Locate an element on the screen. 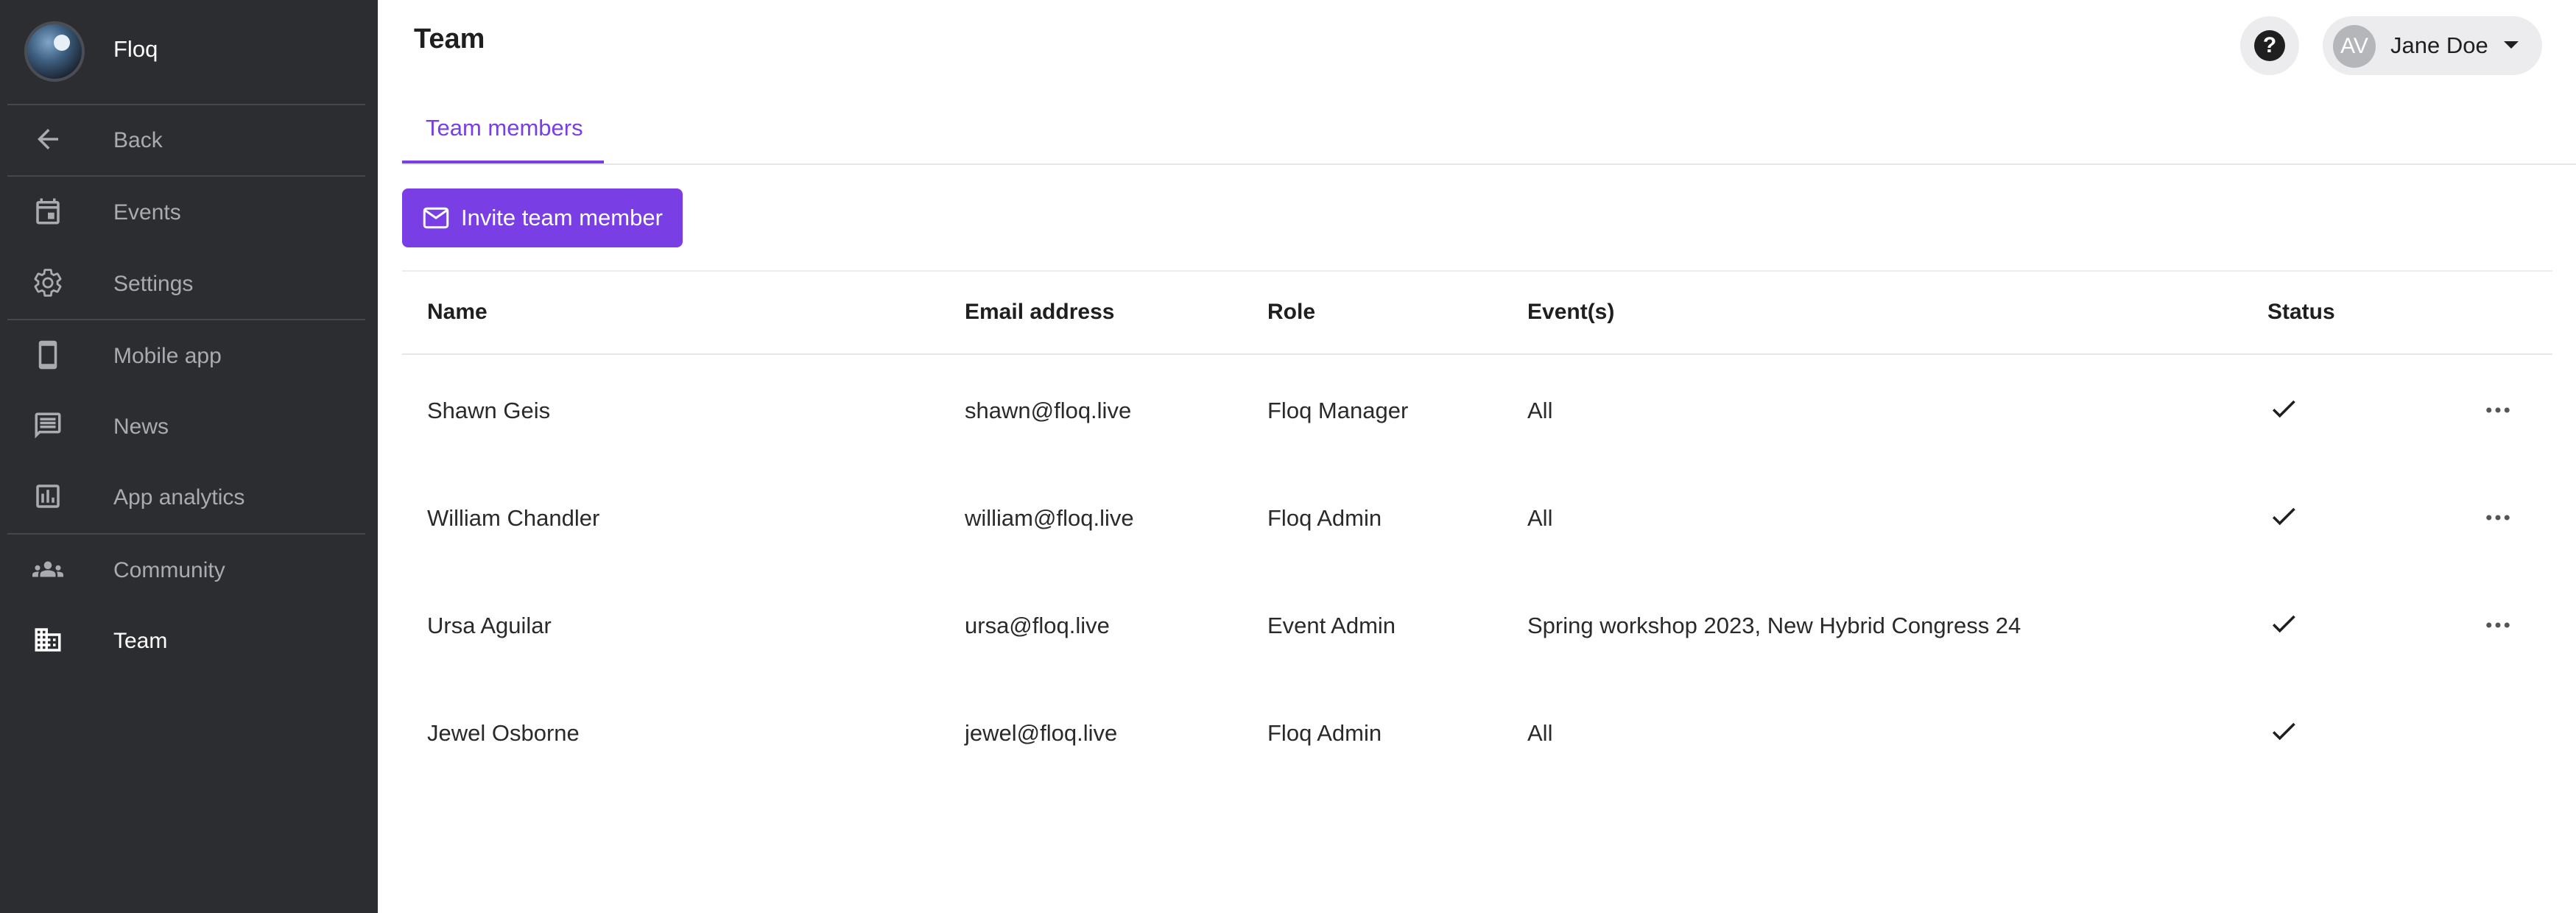 This screenshot has height=913, width=2576. help-button: ? is located at coordinates (2269, 45).